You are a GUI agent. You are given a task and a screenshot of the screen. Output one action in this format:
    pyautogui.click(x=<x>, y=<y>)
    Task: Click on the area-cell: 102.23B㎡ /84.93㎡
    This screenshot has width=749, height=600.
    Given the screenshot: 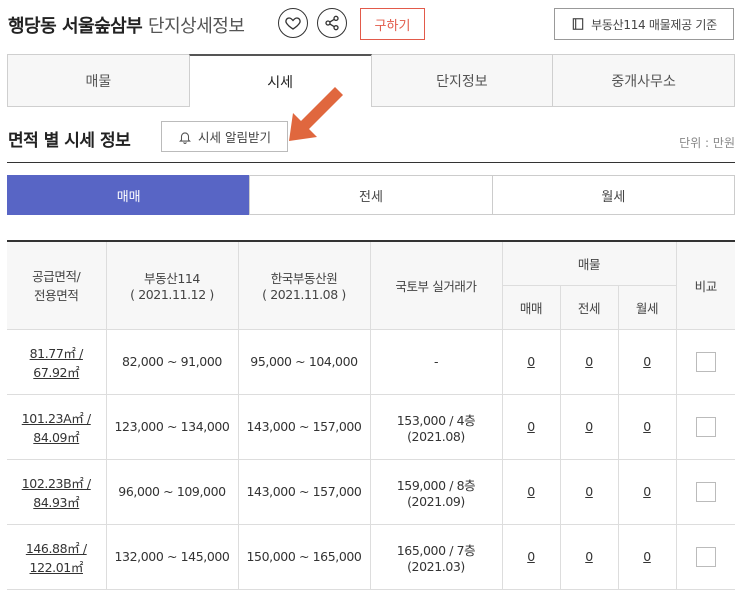 What is the action you would take?
    pyautogui.click(x=57, y=491)
    